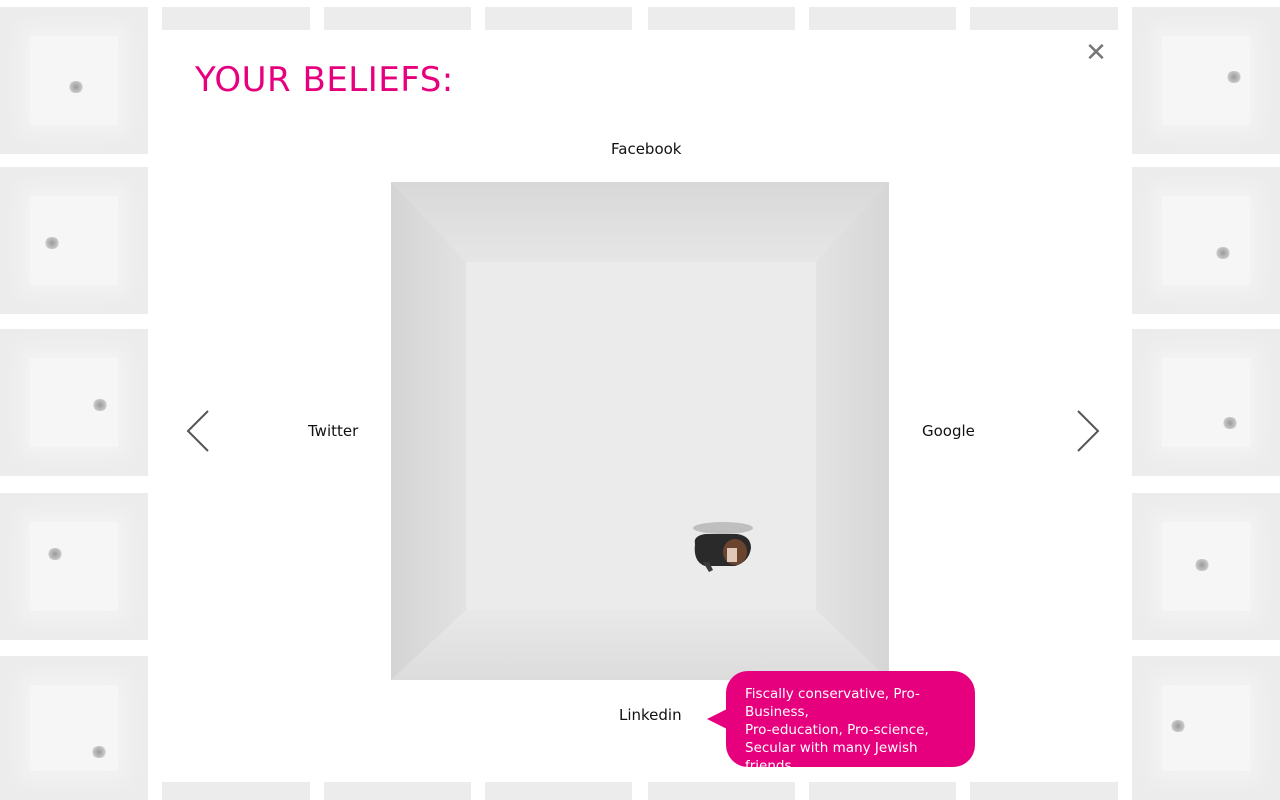 The image size is (1280, 800). I want to click on close-icon: ✕, so click(1096, 53).